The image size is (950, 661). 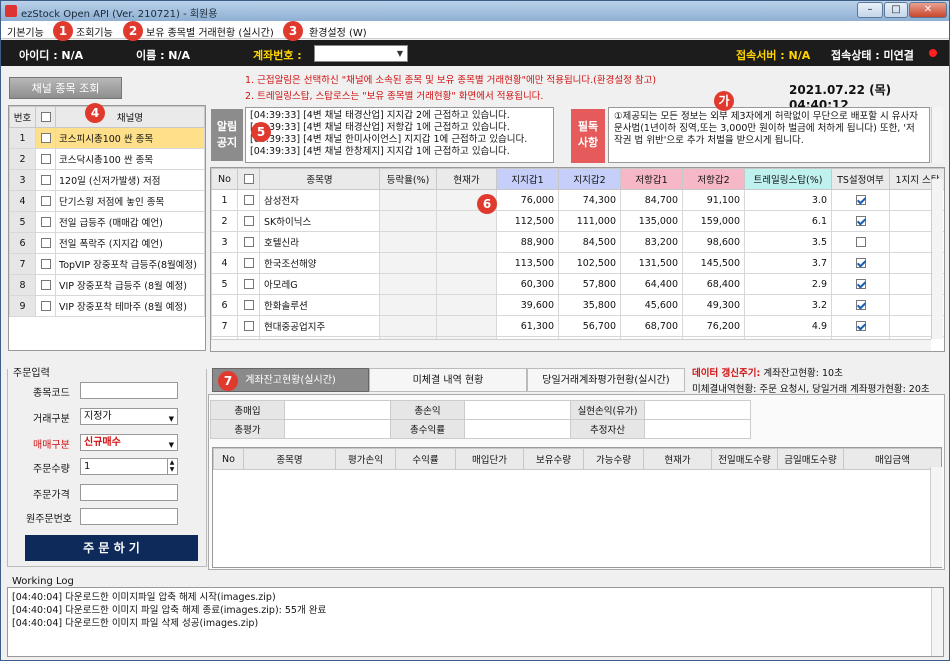 I want to click on stock-row: 1 삼성전자 76,000 74,300 84,700 91,100 3.0, so click(x=577, y=200).